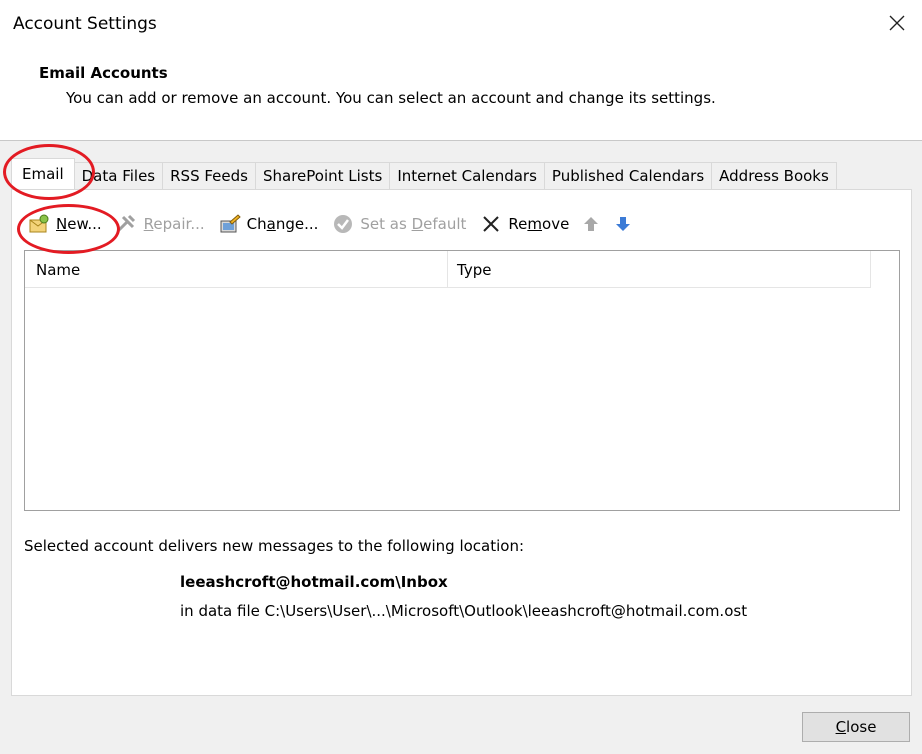  What do you see at coordinates (413, 224) in the screenshot?
I see `set-default-label: Set as Default` at bounding box center [413, 224].